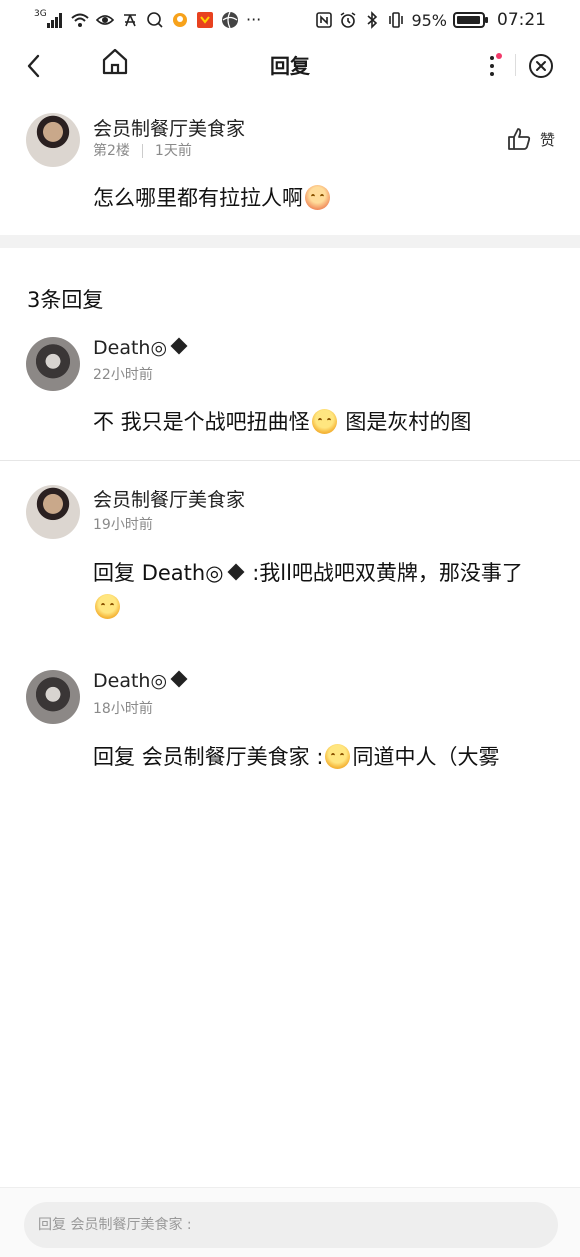  I want to click on network-type: 3G, so click(40, 14).